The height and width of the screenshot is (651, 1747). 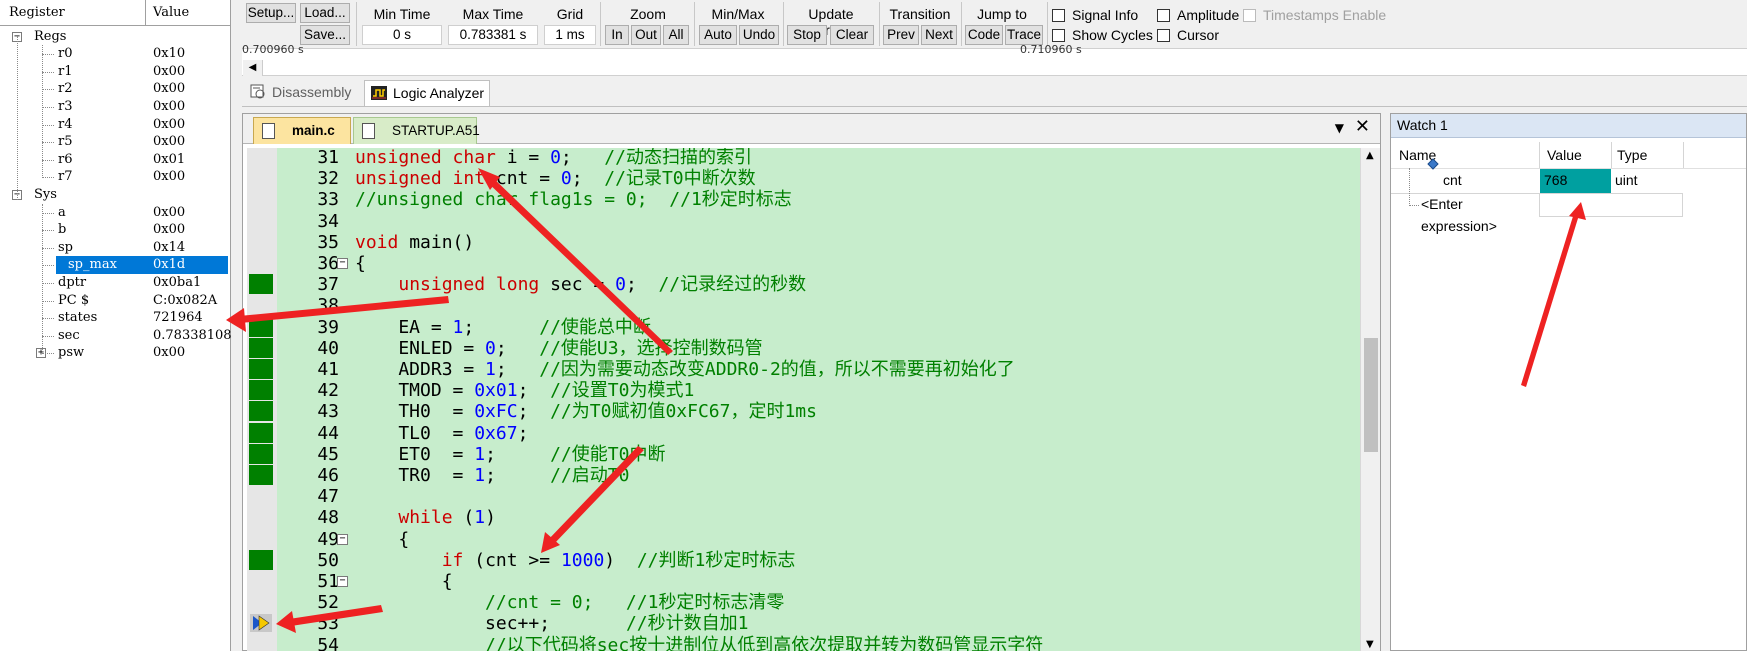 I want to click on code-line: 42 TMOD = 0x01; //设置T0为模式1, so click(x=803, y=390).